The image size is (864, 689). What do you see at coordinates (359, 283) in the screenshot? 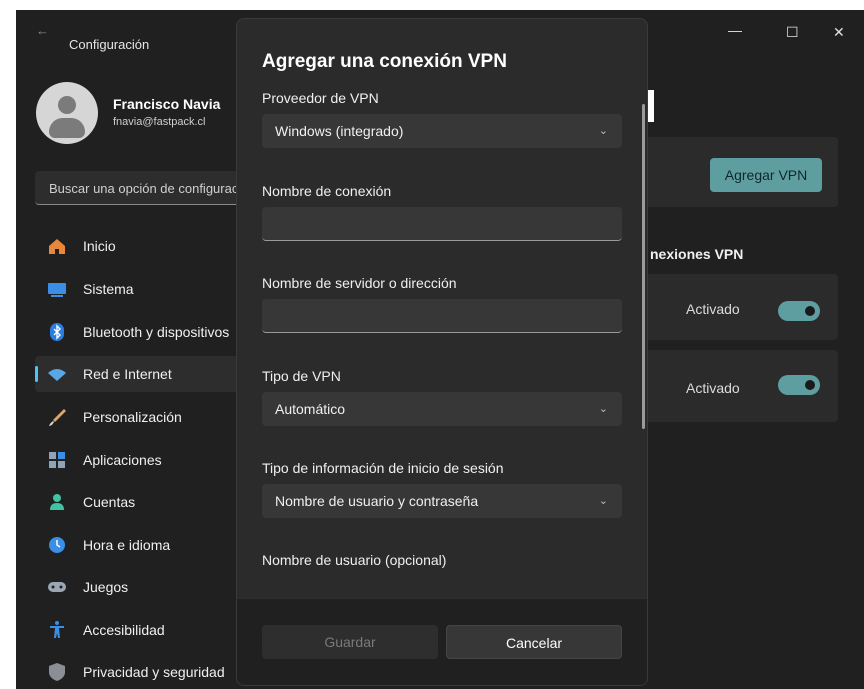
I see `server-label: Nombre de servidor o dirección` at bounding box center [359, 283].